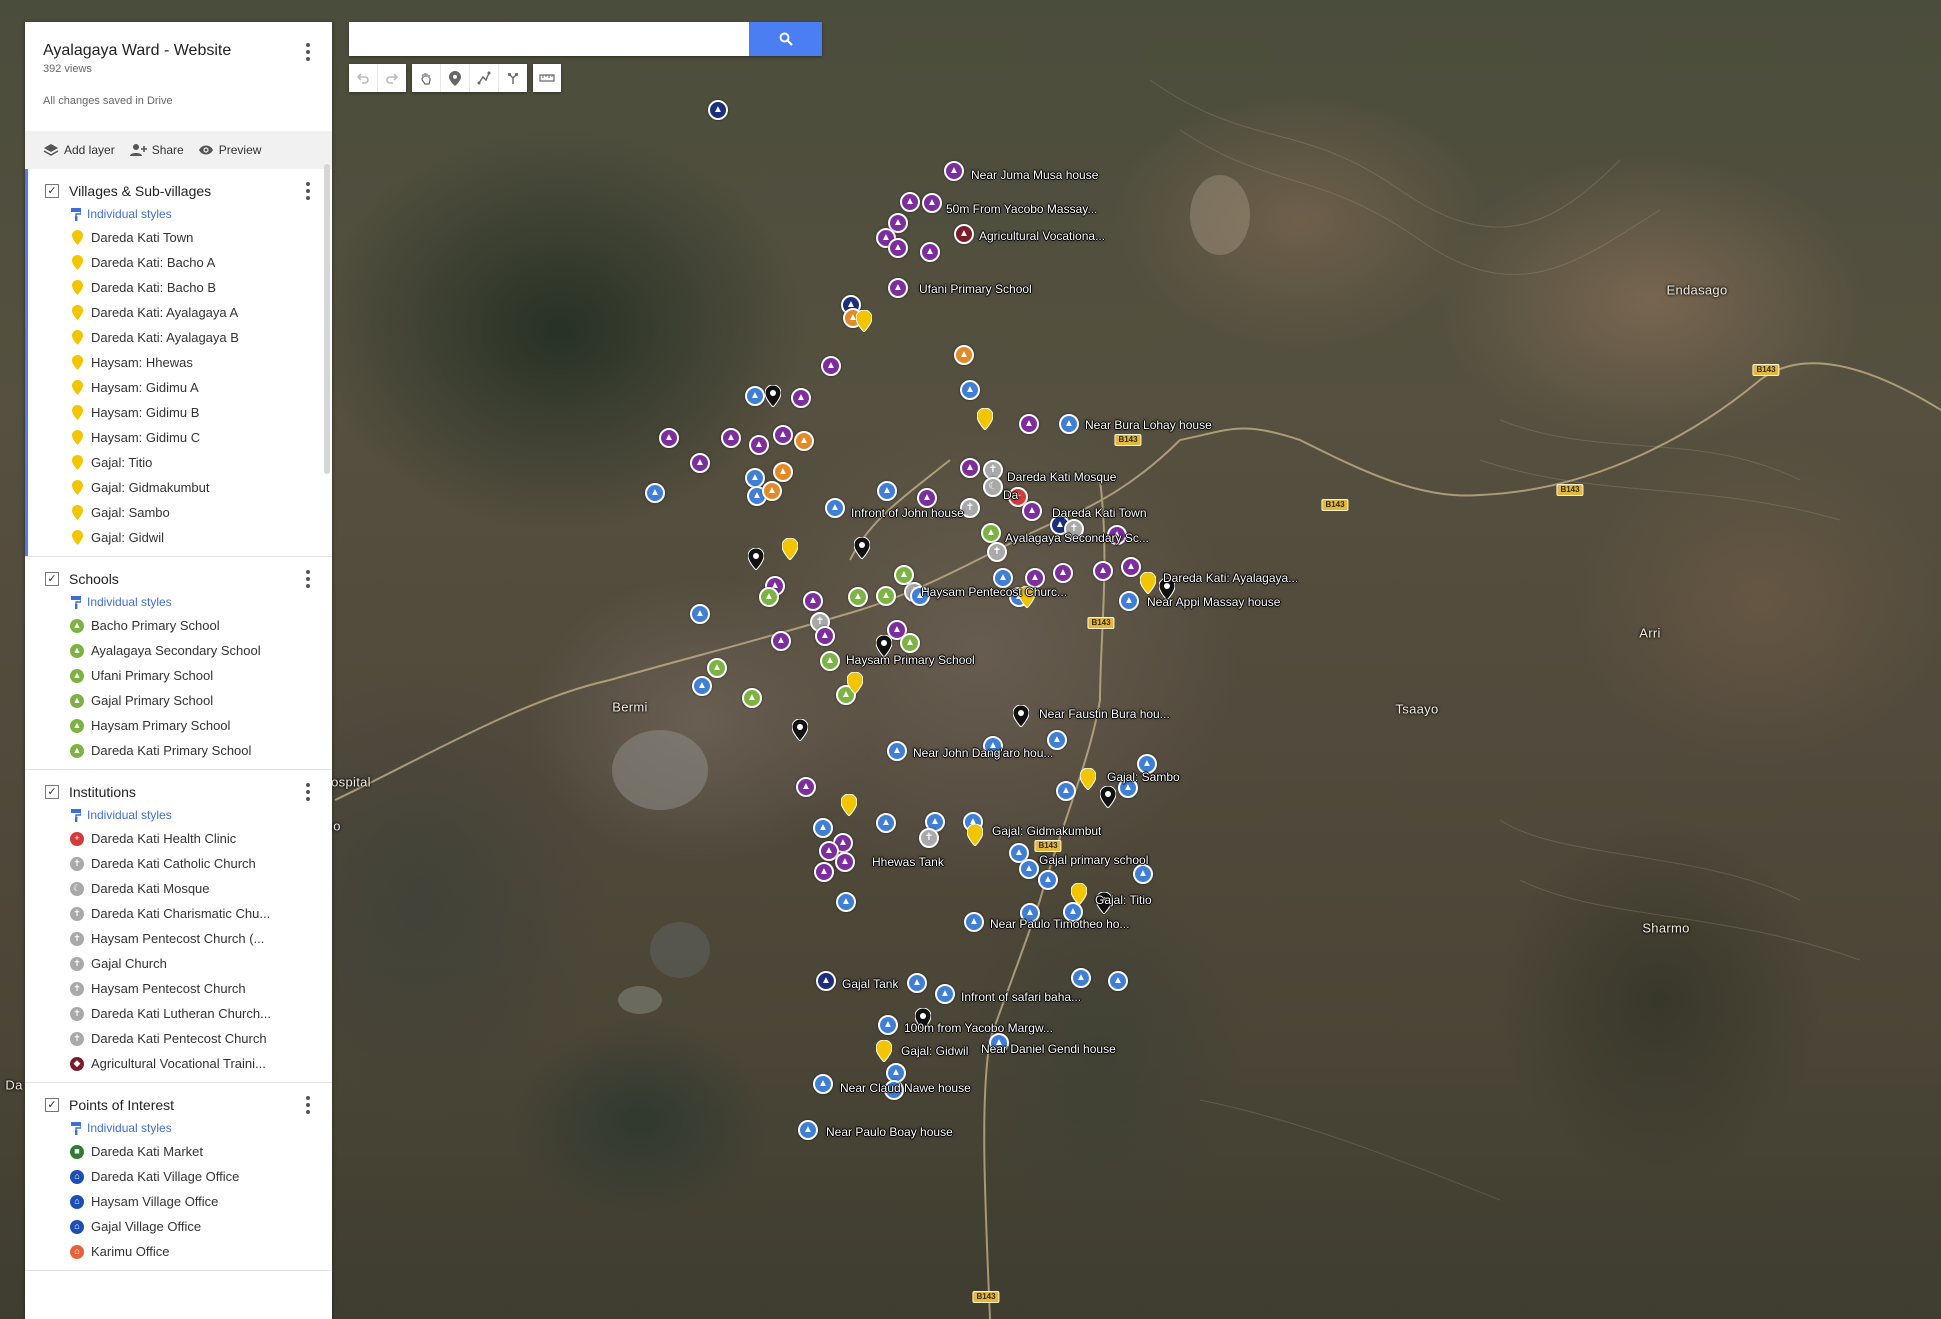  I want to click on layer-item: Haysam: Gidimu C, so click(178, 437).